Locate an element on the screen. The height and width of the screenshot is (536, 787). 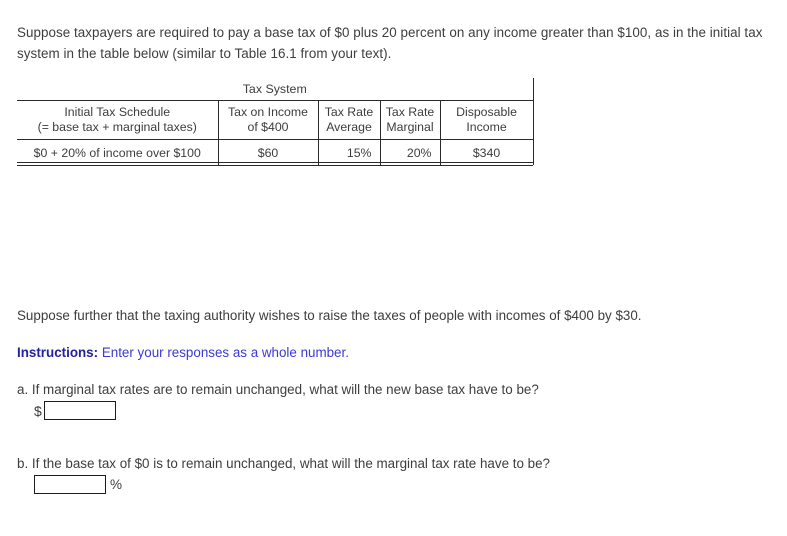
table-title-row: Tax System is located at coordinates (275, 89).